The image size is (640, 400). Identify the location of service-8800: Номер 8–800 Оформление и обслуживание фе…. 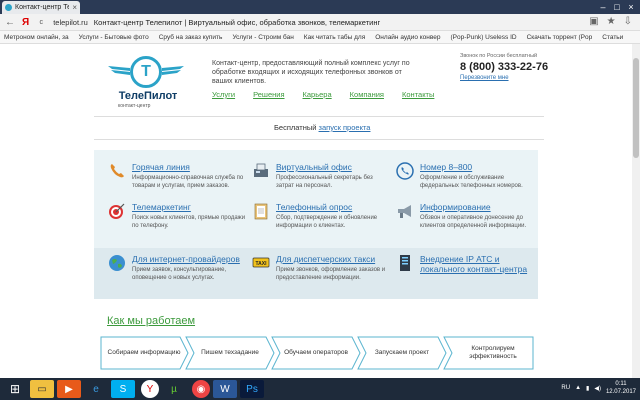
(465, 179).